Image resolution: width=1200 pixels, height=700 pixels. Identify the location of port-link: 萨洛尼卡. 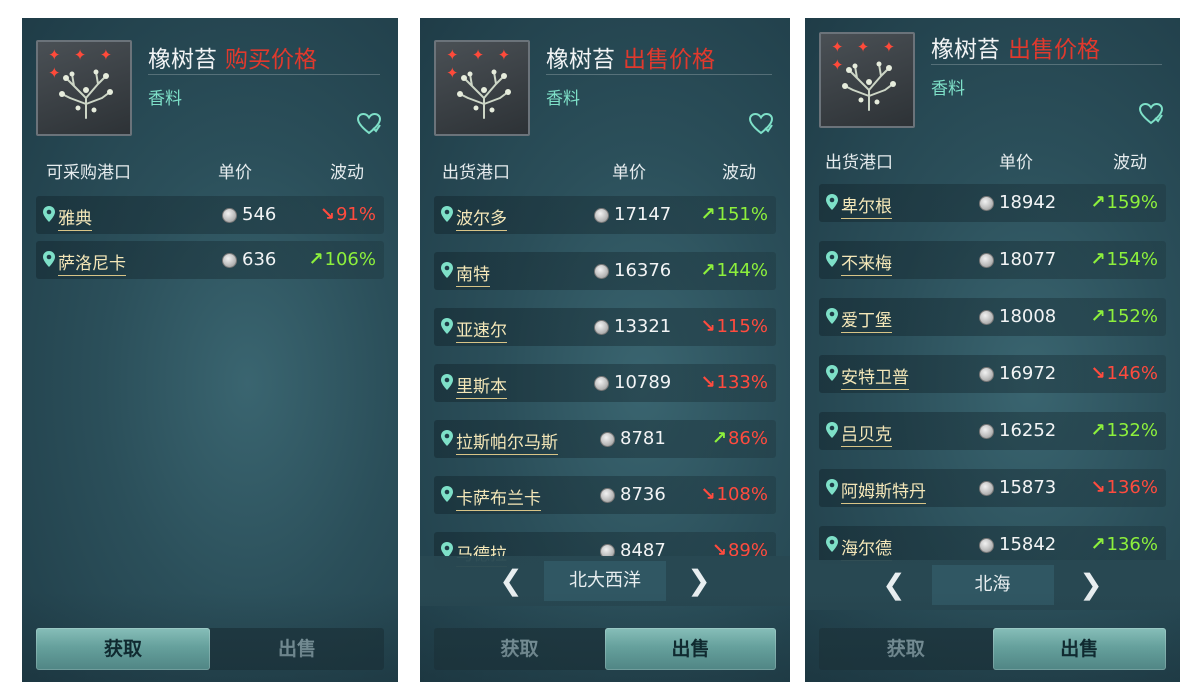
(92, 262).